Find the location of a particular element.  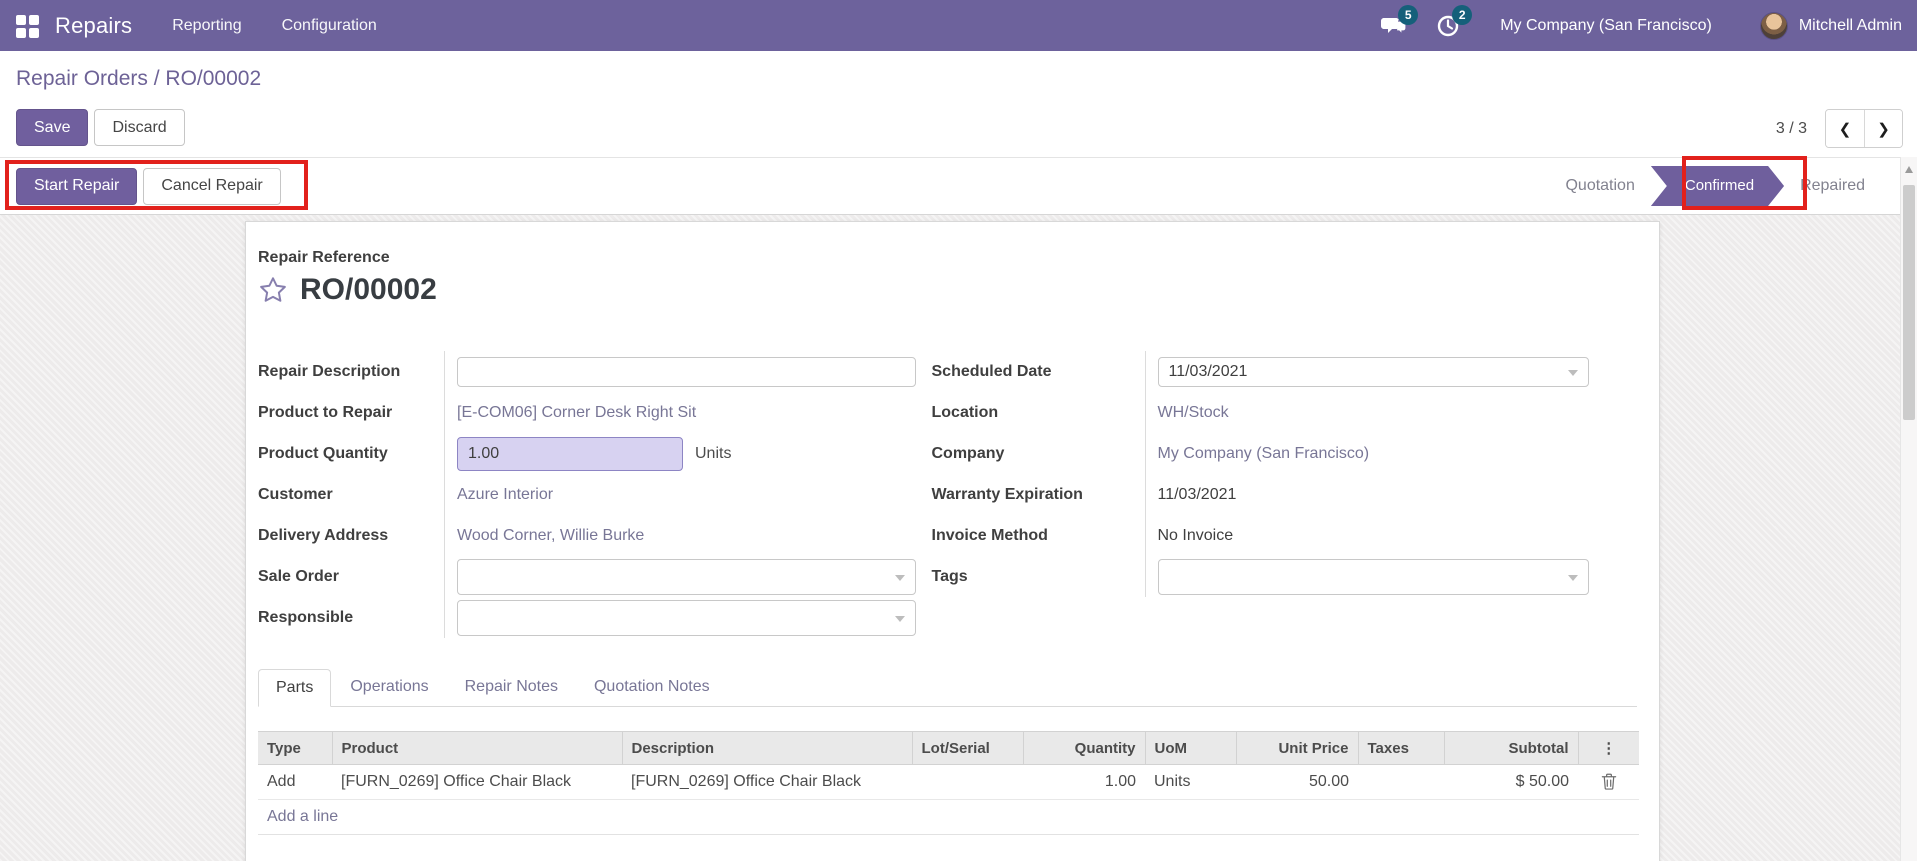

label-warranty-expiration: Warranty Expiration is located at coordinates (1007, 494).